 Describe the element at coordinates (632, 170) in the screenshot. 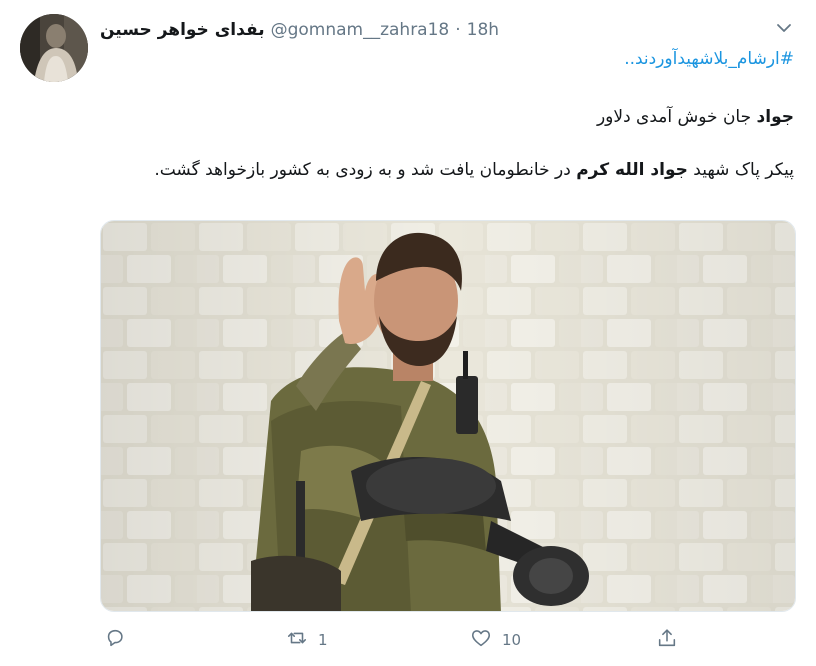

I see `body-bold-name: جواد الله کرم` at that location.